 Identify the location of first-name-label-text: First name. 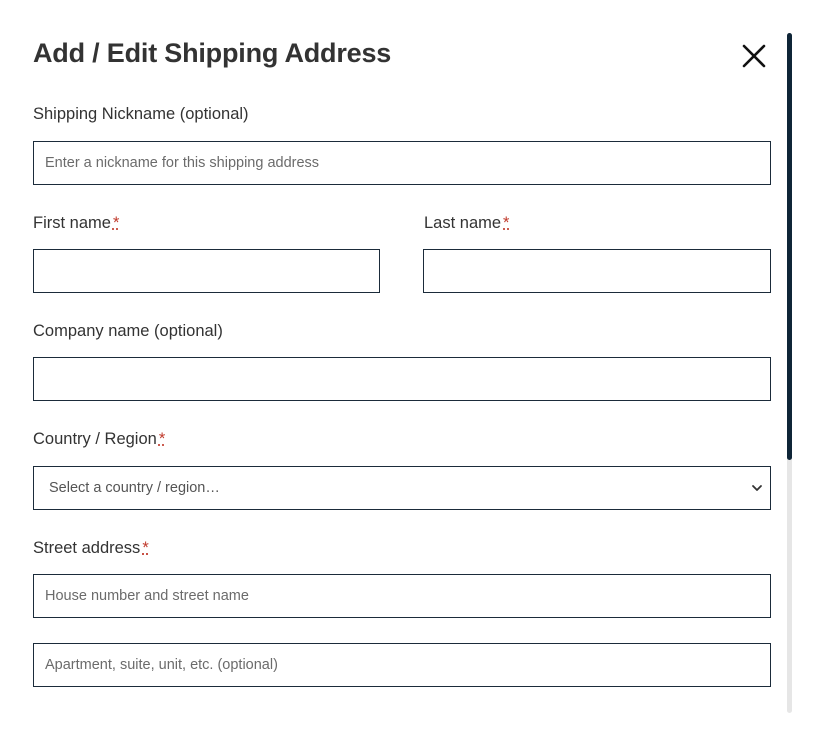
(72, 223).